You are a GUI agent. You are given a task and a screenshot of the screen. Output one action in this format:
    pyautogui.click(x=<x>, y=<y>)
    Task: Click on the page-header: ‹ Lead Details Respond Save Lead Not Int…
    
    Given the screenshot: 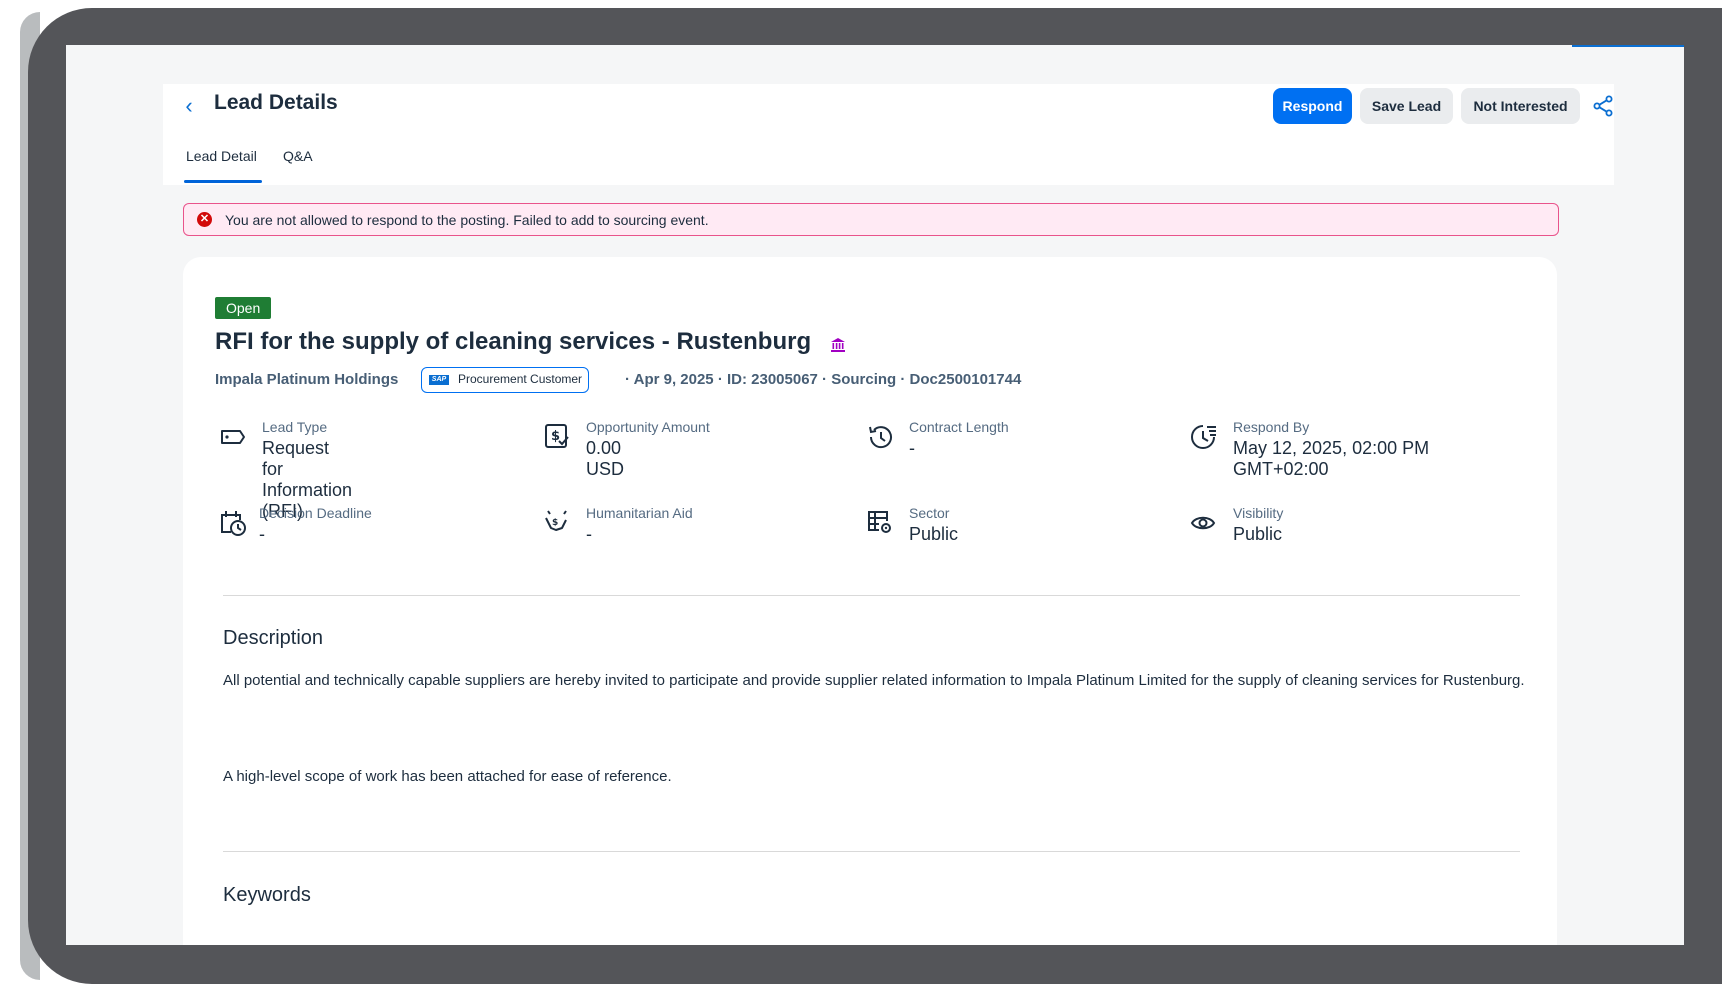 What is the action you would take?
    pyautogui.click(x=888, y=134)
    